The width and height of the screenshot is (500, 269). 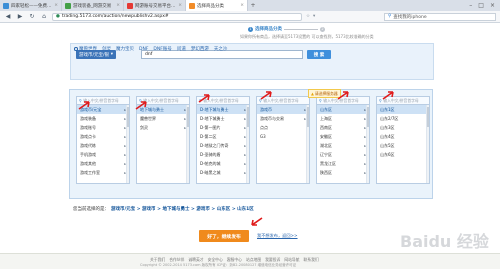 What do you see at coordinates (403, 109) in the screenshot?
I see `list-item: 山东1区` at bounding box center [403, 109].